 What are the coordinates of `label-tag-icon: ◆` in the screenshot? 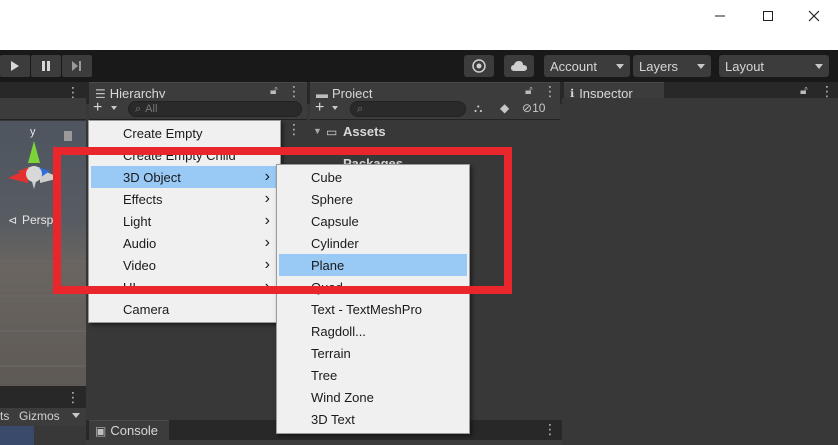 It's located at (504, 108).